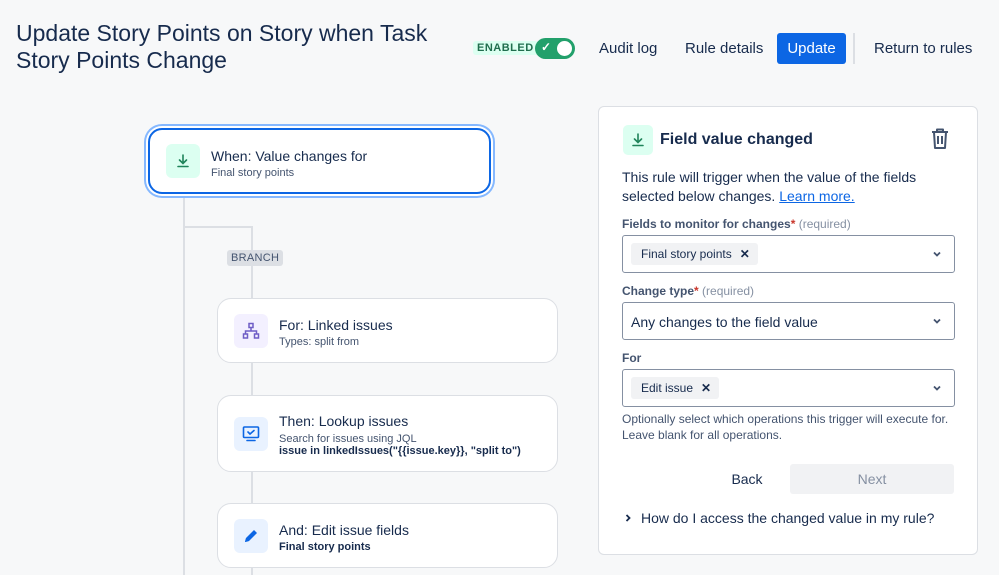 Image resolution: width=999 pixels, height=575 pixels. What do you see at coordinates (546, 47) in the screenshot?
I see `check-icon: ✓` at bounding box center [546, 47].